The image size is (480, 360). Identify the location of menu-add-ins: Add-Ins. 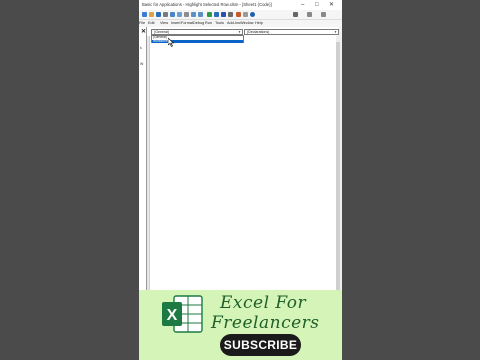
(233, 23).